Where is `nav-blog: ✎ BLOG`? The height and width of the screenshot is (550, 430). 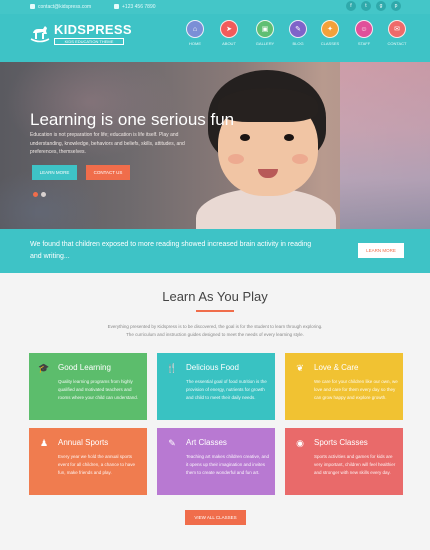
nav-blog: ✎ BLOG is located at coordinates (298, 33).